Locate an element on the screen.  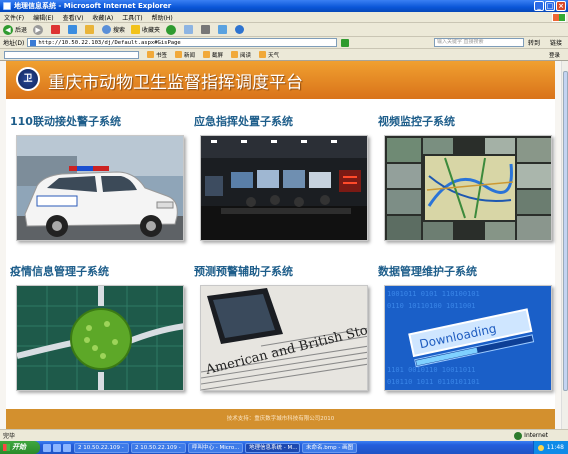
link-label: 书签 is located at coordinates (162, 55).